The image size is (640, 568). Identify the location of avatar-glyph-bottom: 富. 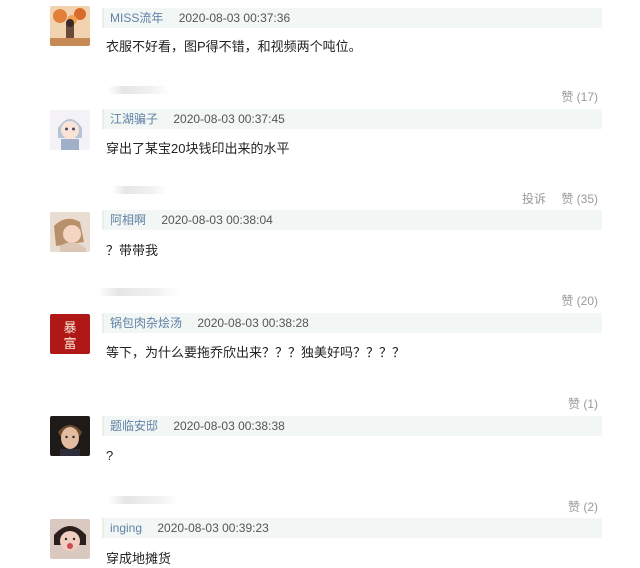
(69, 344).